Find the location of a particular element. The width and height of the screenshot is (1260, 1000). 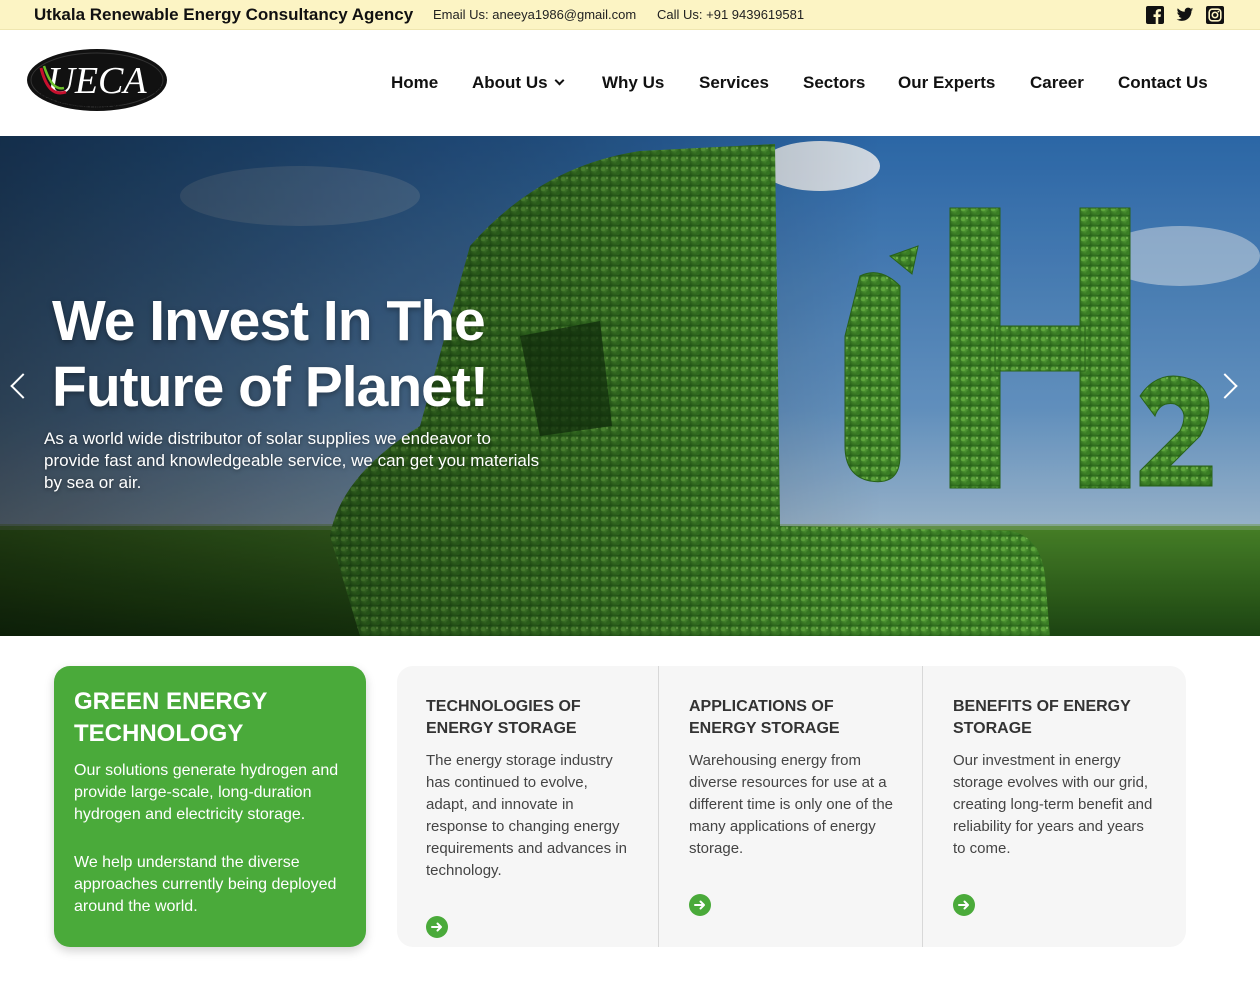

nav-about-us: About Us is located at coordinates (518, 83).